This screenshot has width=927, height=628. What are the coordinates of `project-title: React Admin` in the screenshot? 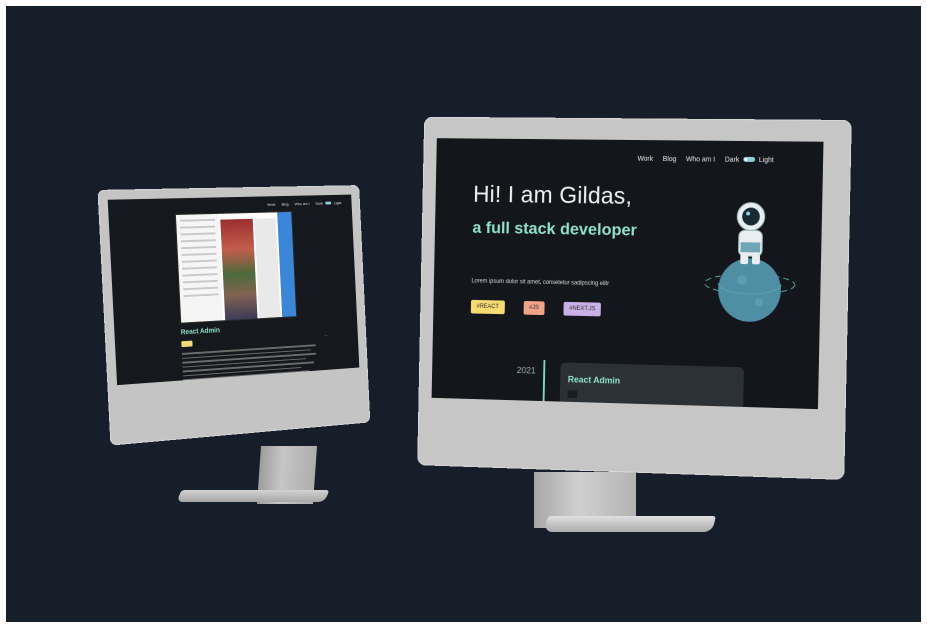 It's located at (200, 331).